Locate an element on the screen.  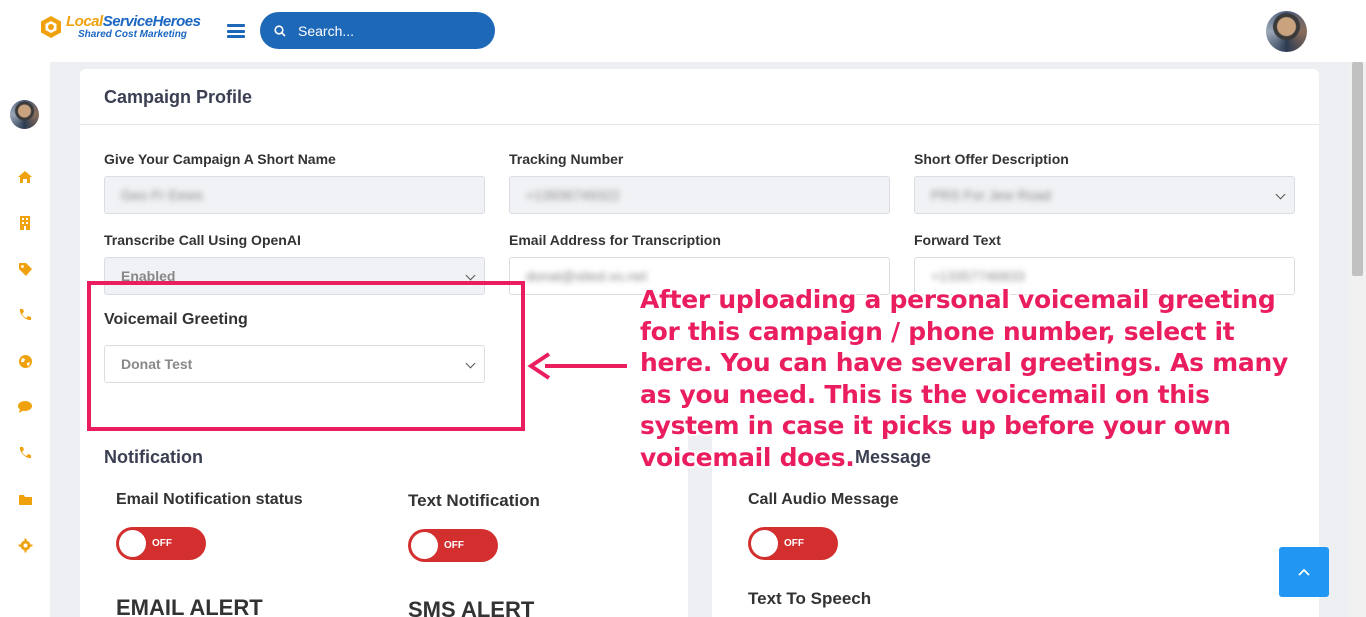
text-notification-toggle: OFF is located at coordinates (453, 545).